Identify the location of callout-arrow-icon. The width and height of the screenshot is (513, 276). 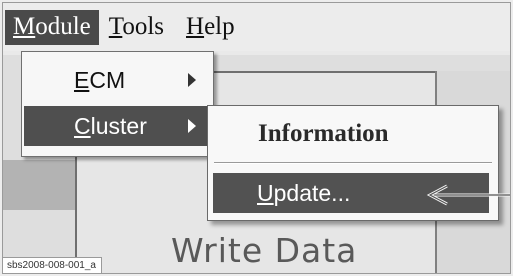
(468, 195).